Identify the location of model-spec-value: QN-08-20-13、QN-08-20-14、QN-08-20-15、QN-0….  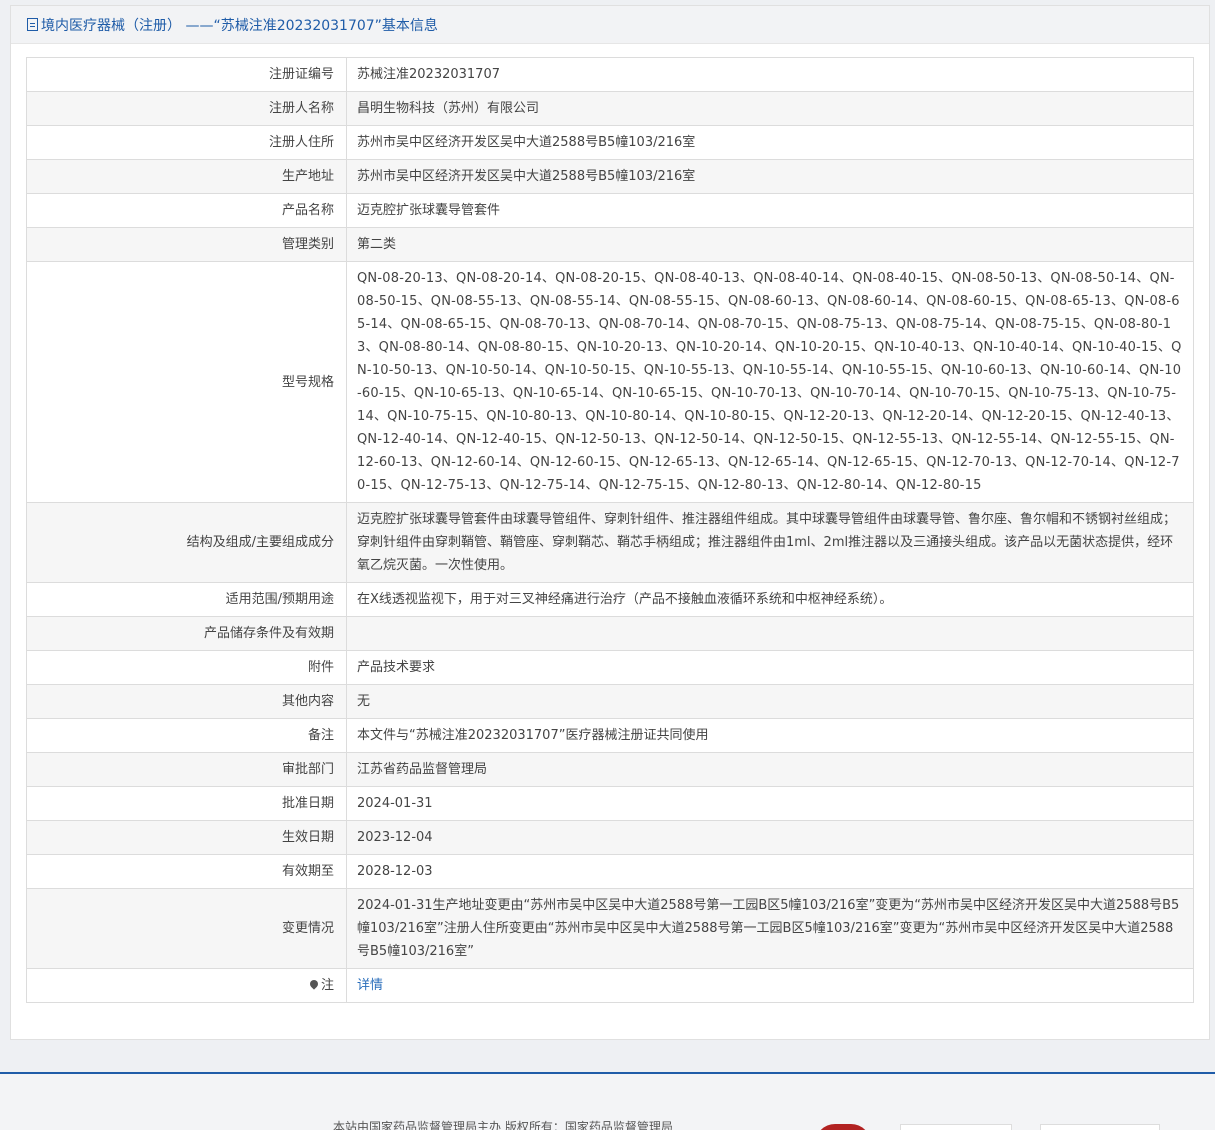
(770, 382).